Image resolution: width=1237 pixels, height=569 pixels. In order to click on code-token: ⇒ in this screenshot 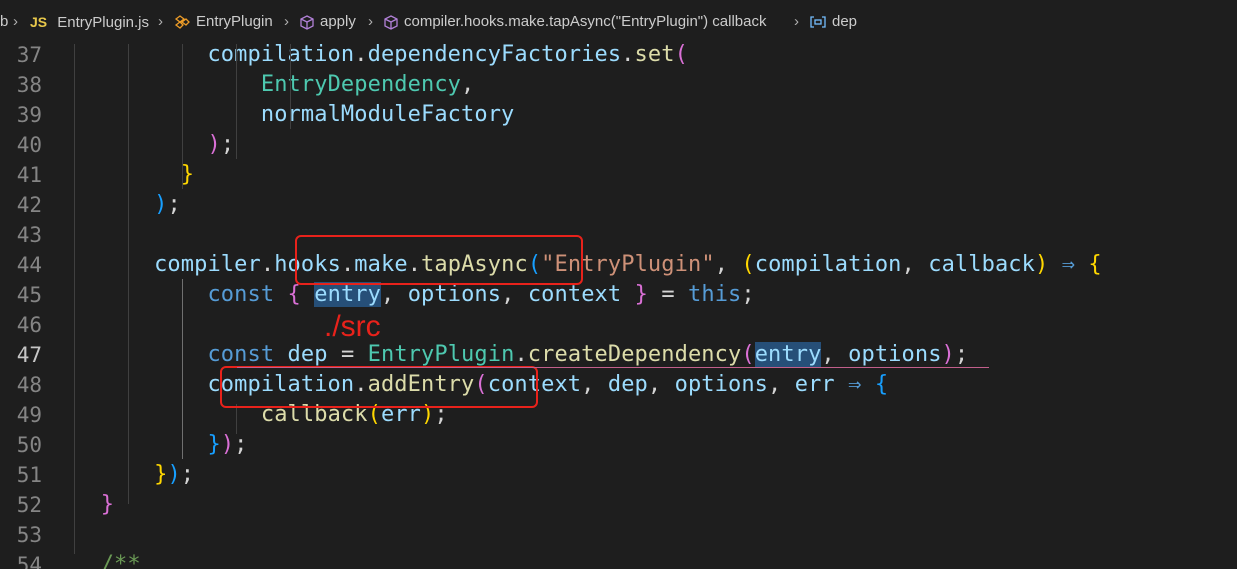, I will do `click(854, 384)`.